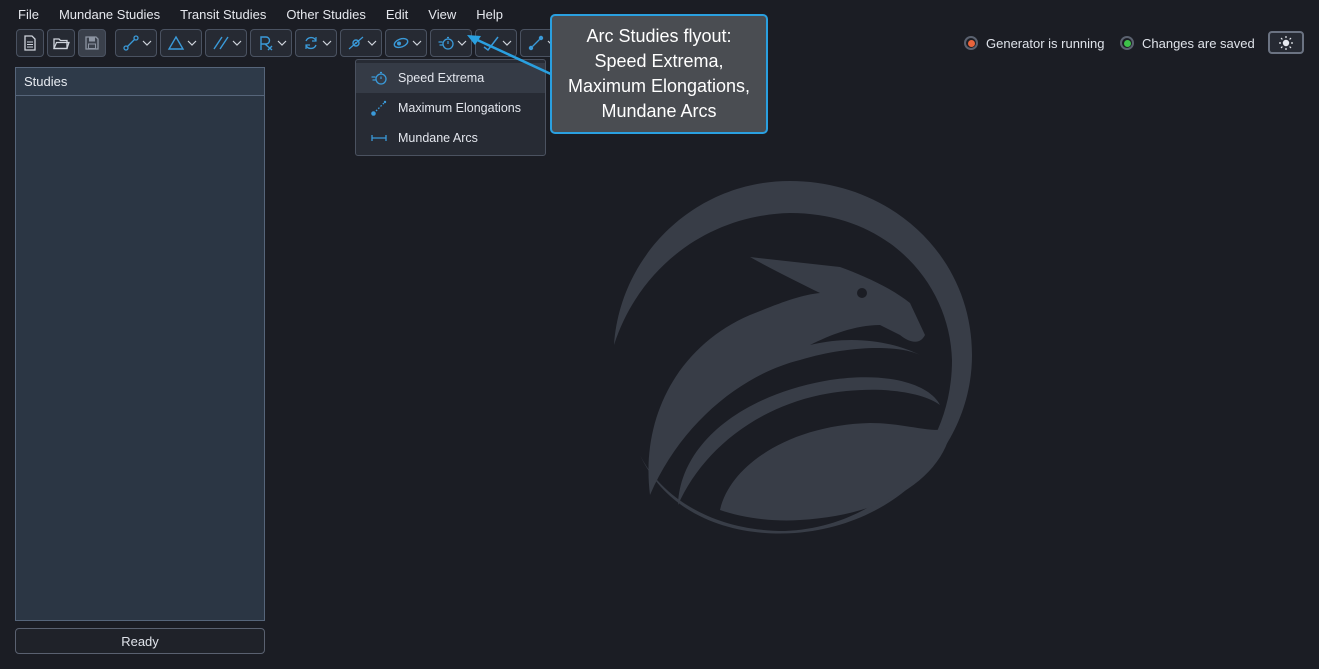 The width and height of the screenshot is (1319, 669). Describe the element at coordinates (379, 108) in the screenshot. I see `dotted-line-icon` at that location.